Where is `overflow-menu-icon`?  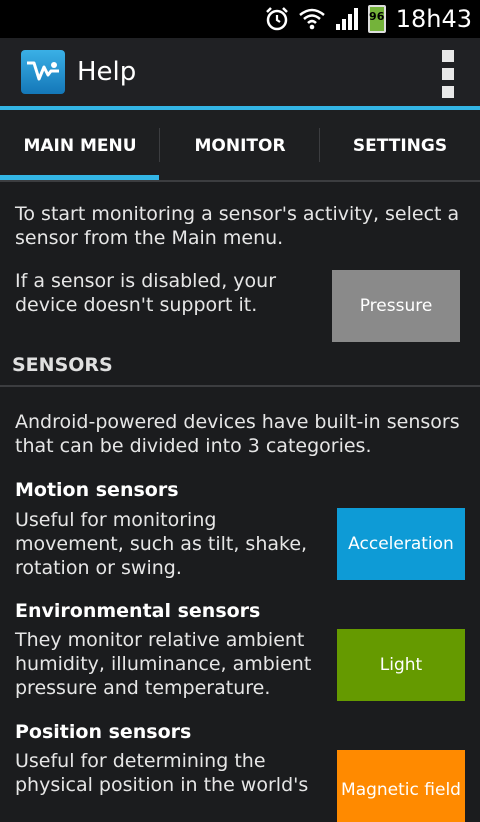
overflow-menu-icon is located at coordinates (449, 77).